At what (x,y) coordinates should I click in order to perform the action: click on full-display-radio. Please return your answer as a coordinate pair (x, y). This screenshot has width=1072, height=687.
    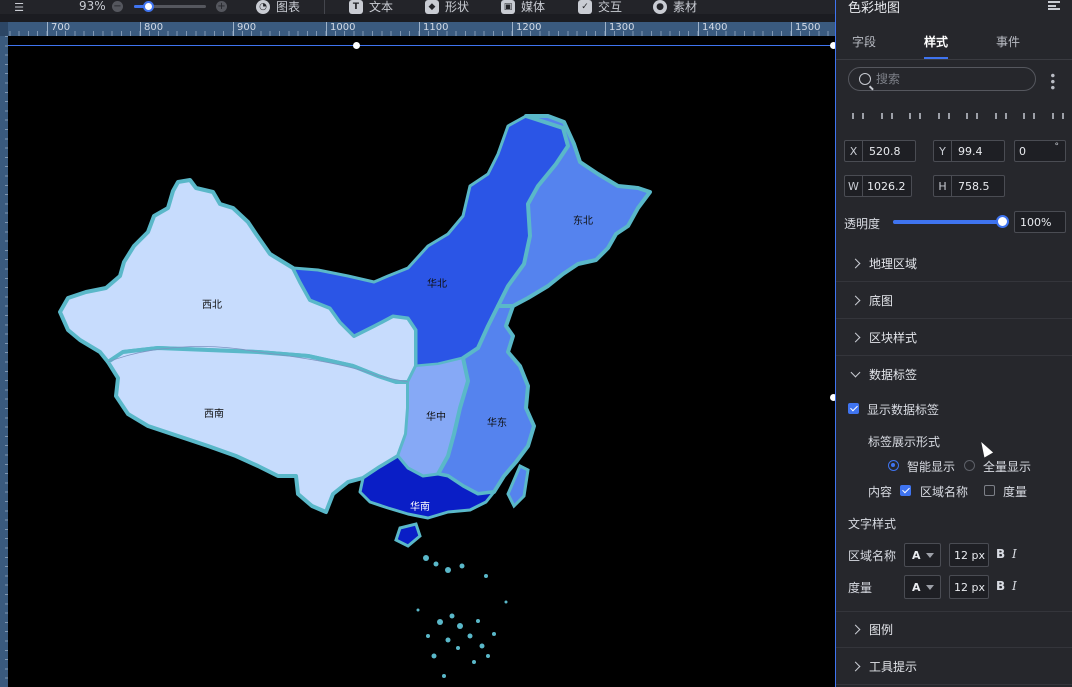
    Looking at the image, I should click on (969, 465).